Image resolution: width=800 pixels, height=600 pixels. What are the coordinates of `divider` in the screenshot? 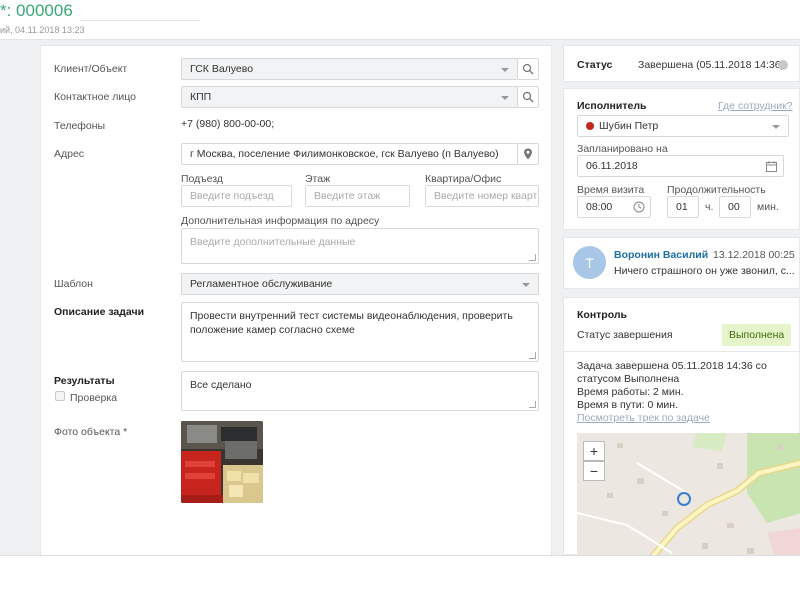 It's located at (682, 351).